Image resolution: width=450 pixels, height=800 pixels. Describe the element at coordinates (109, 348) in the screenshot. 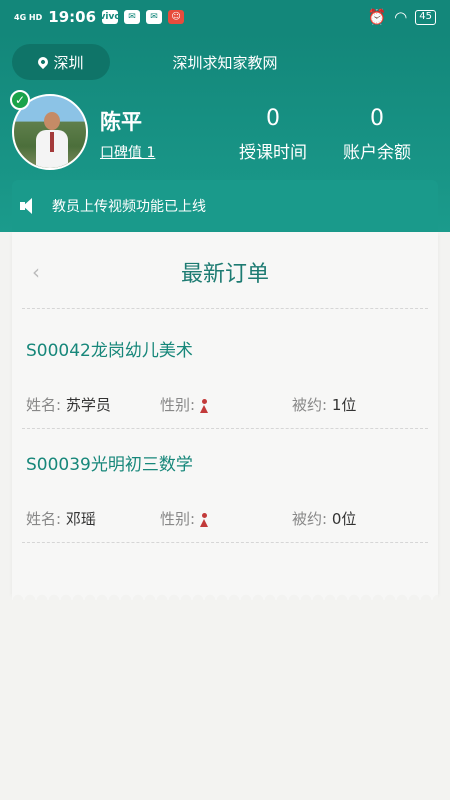

I see `order-title: S00042龙岗幼儿美术` at that location.